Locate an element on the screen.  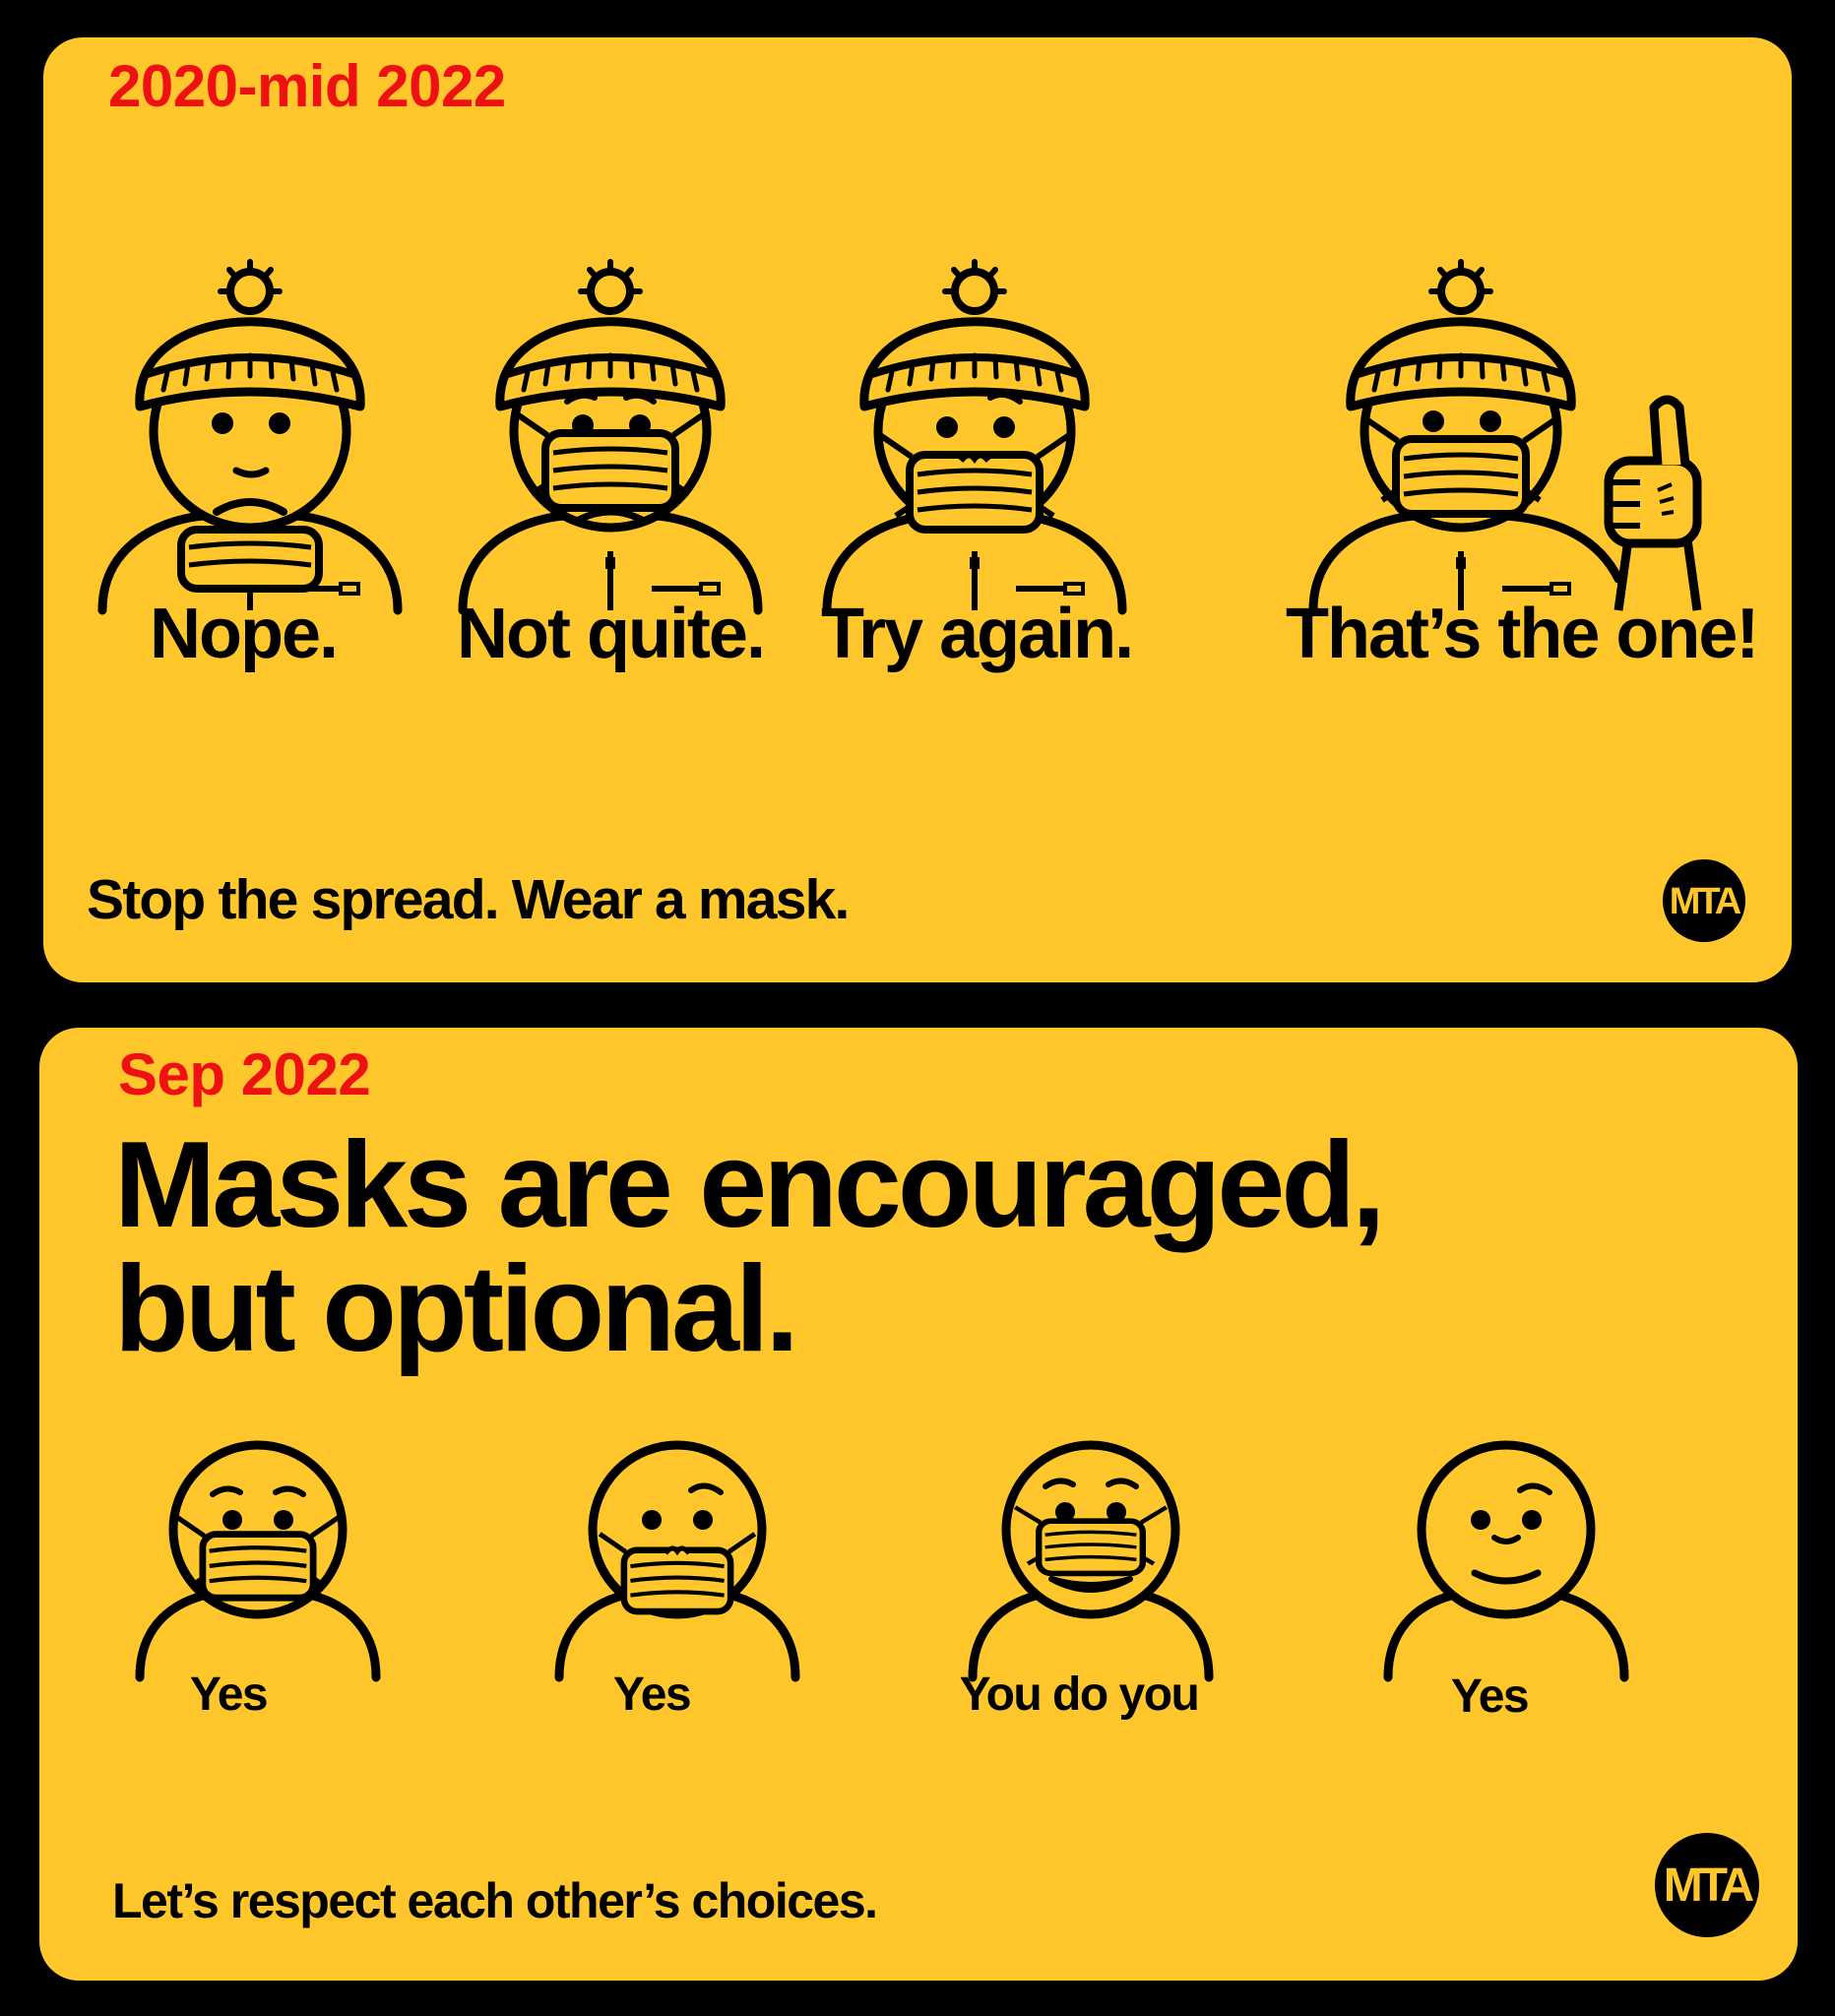
person-mask-below-nose-icon is located at coordinates (677, 1573).